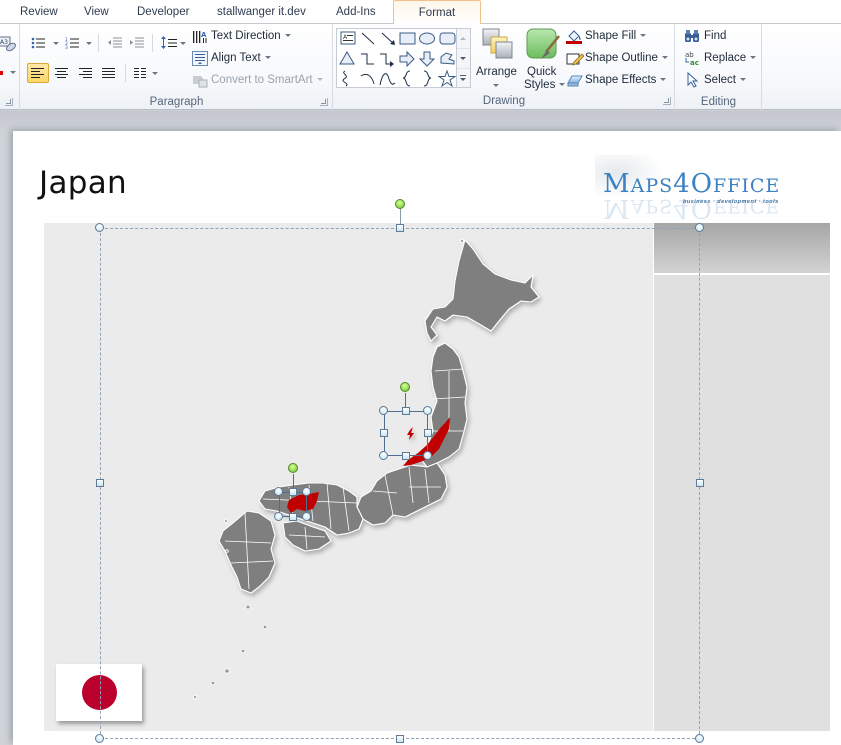 The height and width of the screenshot is (745, 841). I want to click on increase-indent-icon, so click(137, 43).